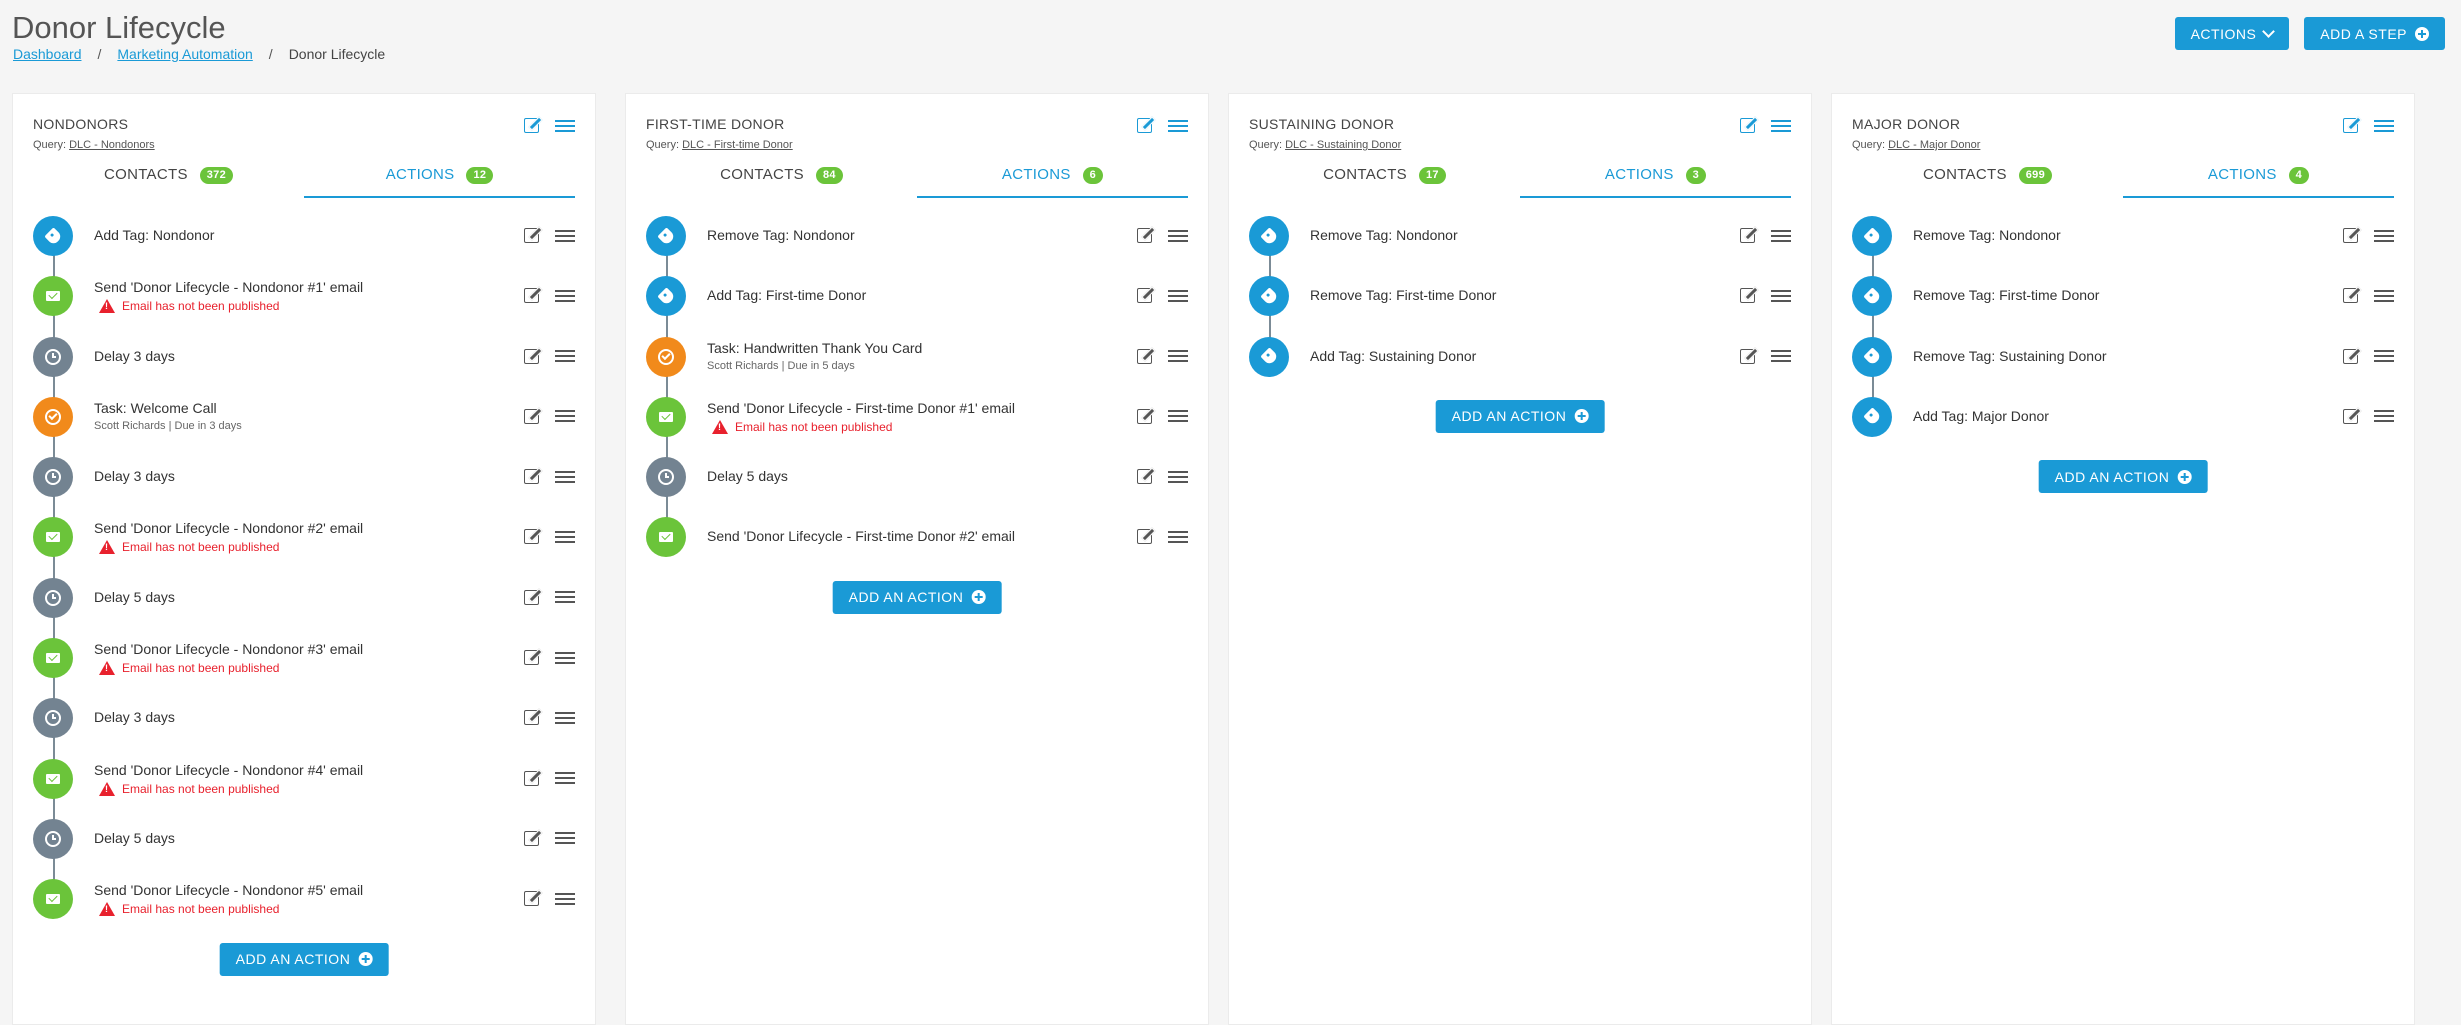 The width and height of the screenshot is (2461, 1025). I want to click on tab-actions-label: ACTIONS, so click(1639, 174).